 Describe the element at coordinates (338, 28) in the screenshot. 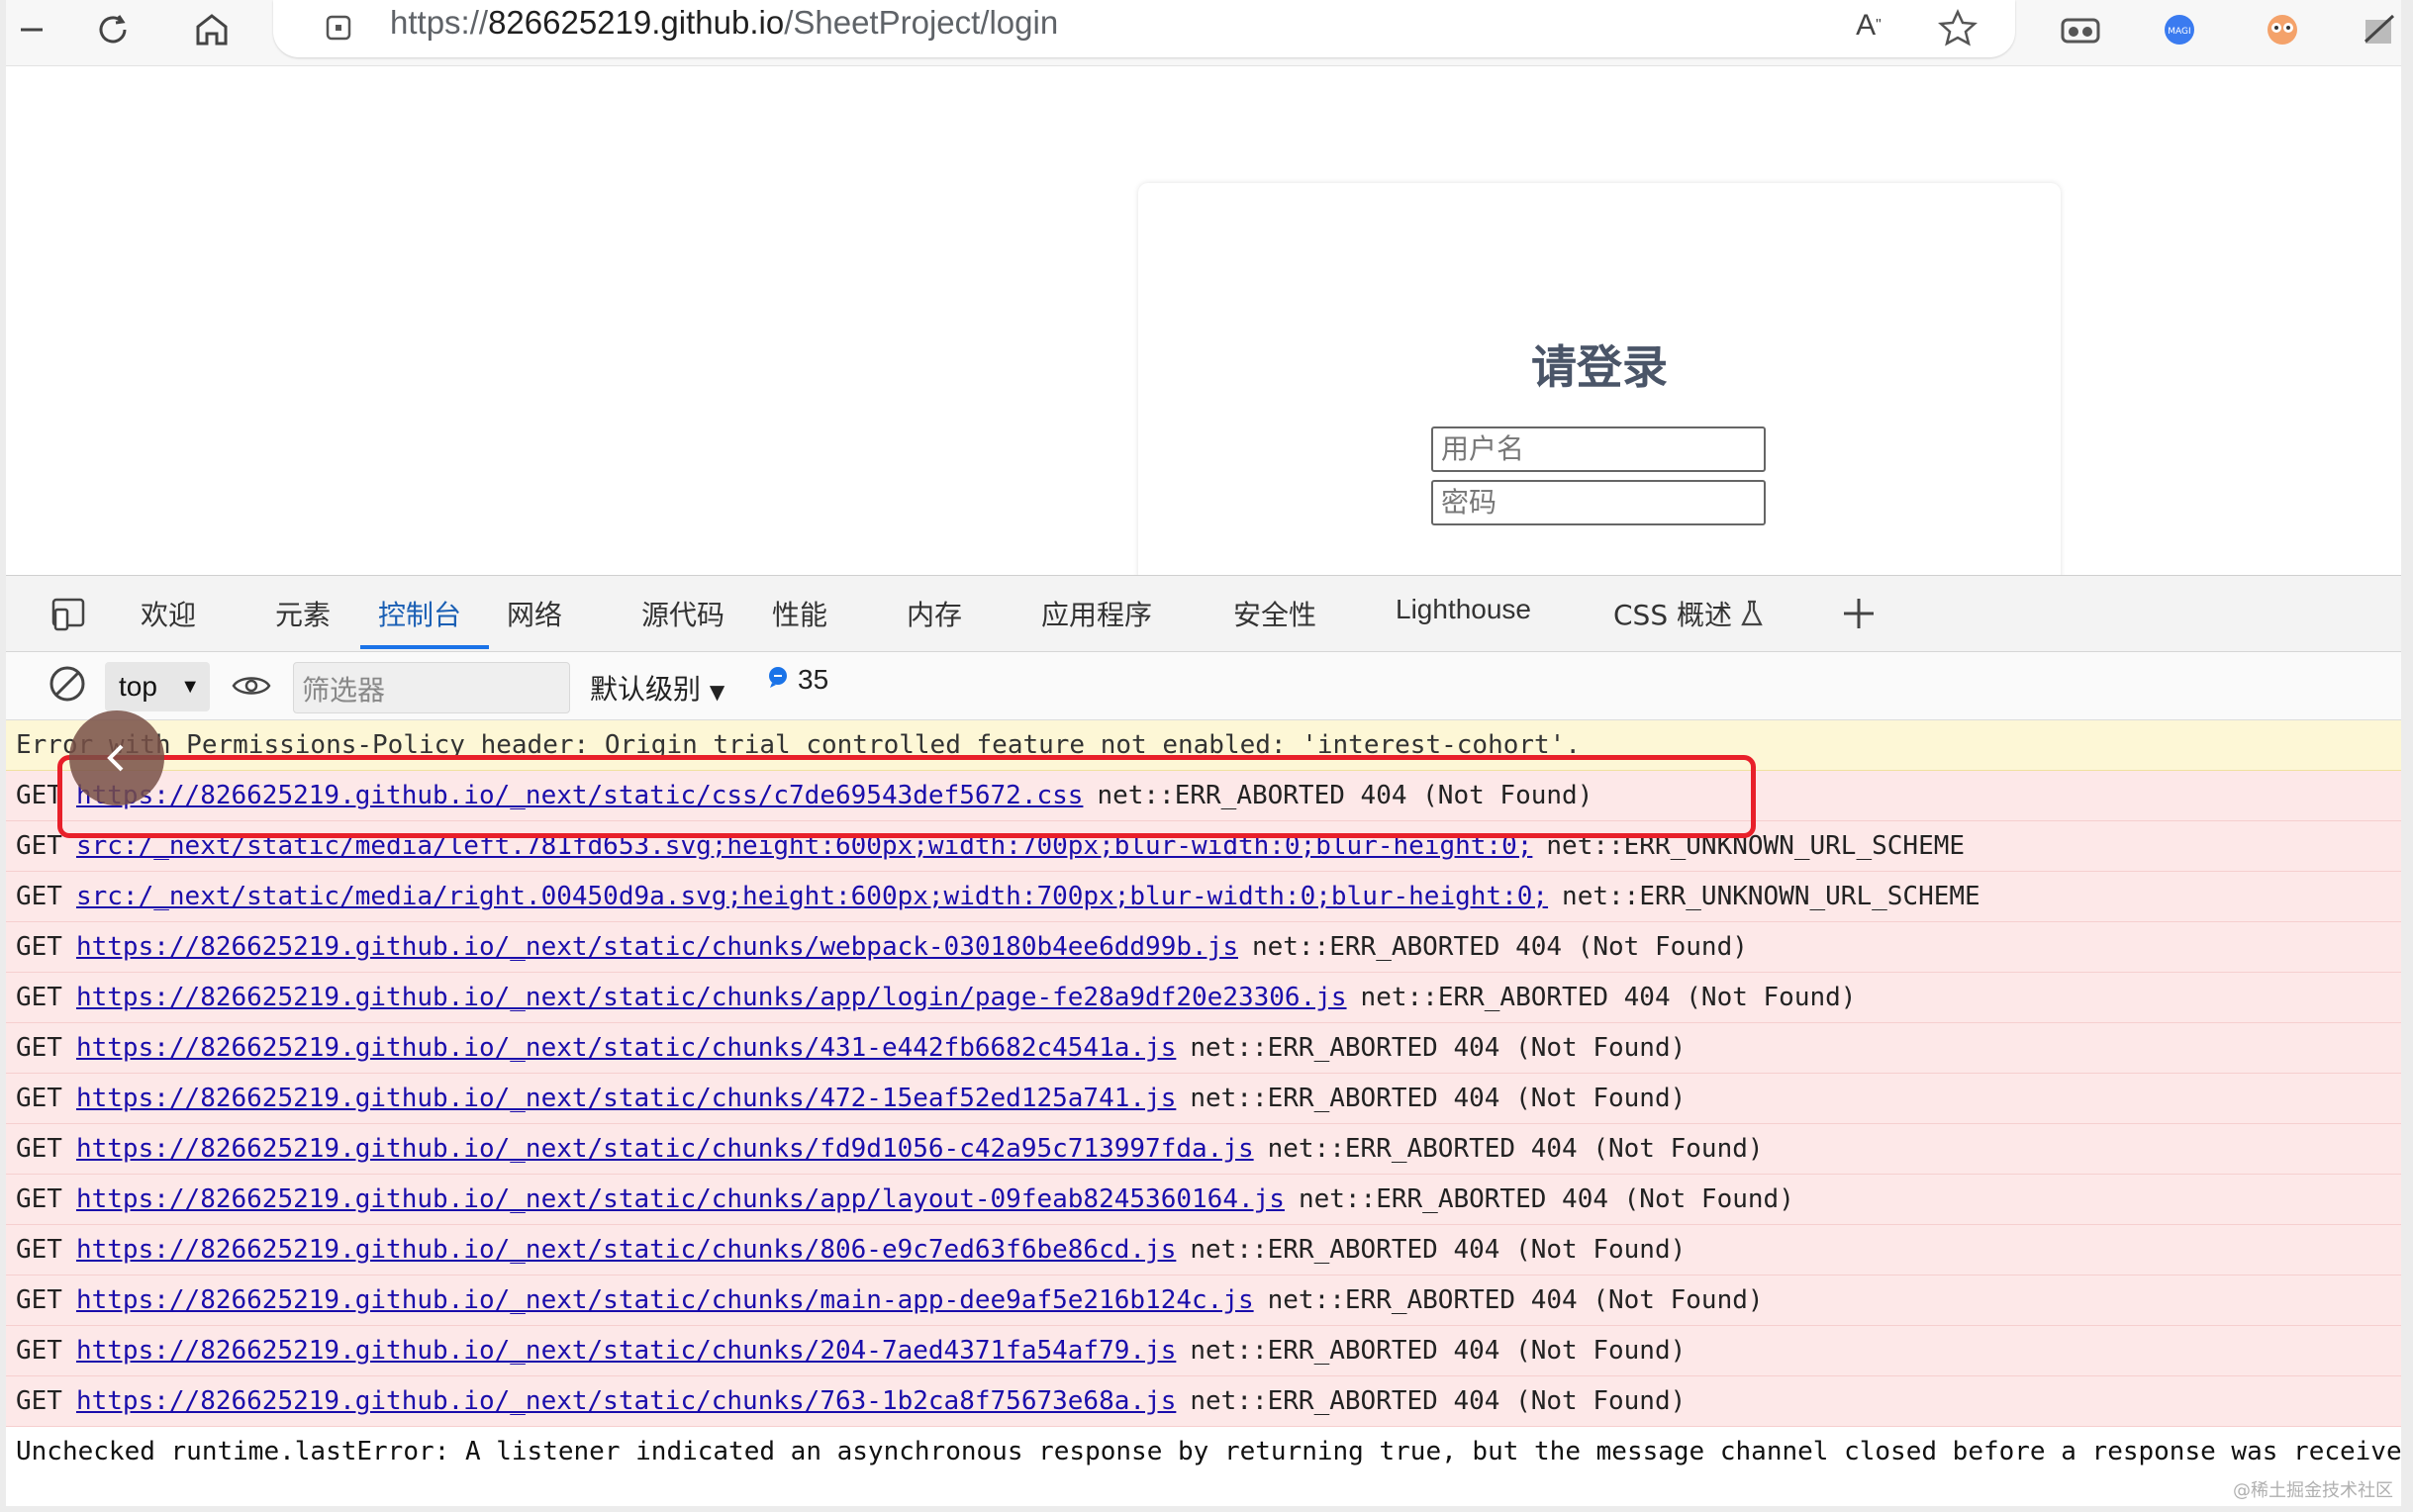

I see `site-info-icon` at that location.